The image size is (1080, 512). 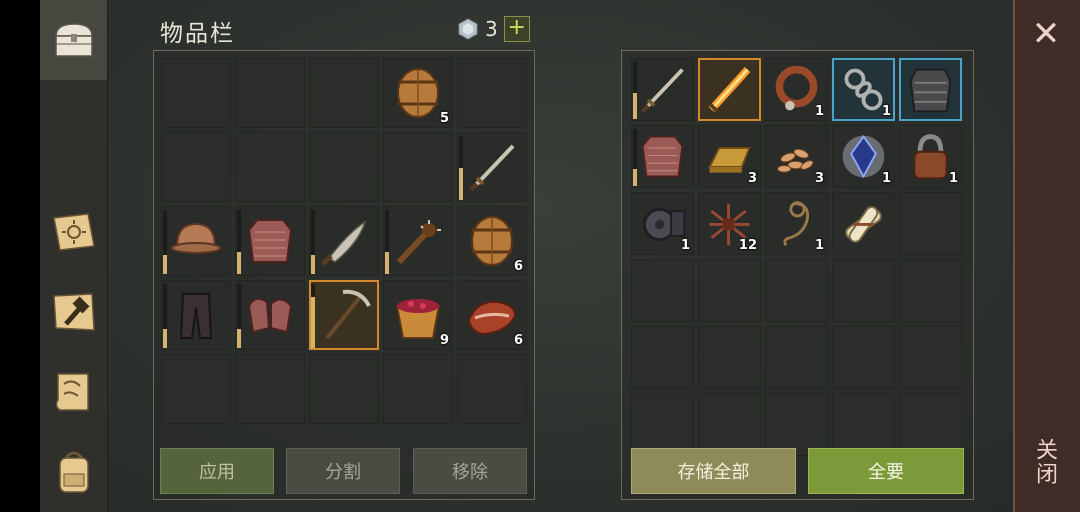 I want to click on split-button: 分割, so click(x=343, y=471).